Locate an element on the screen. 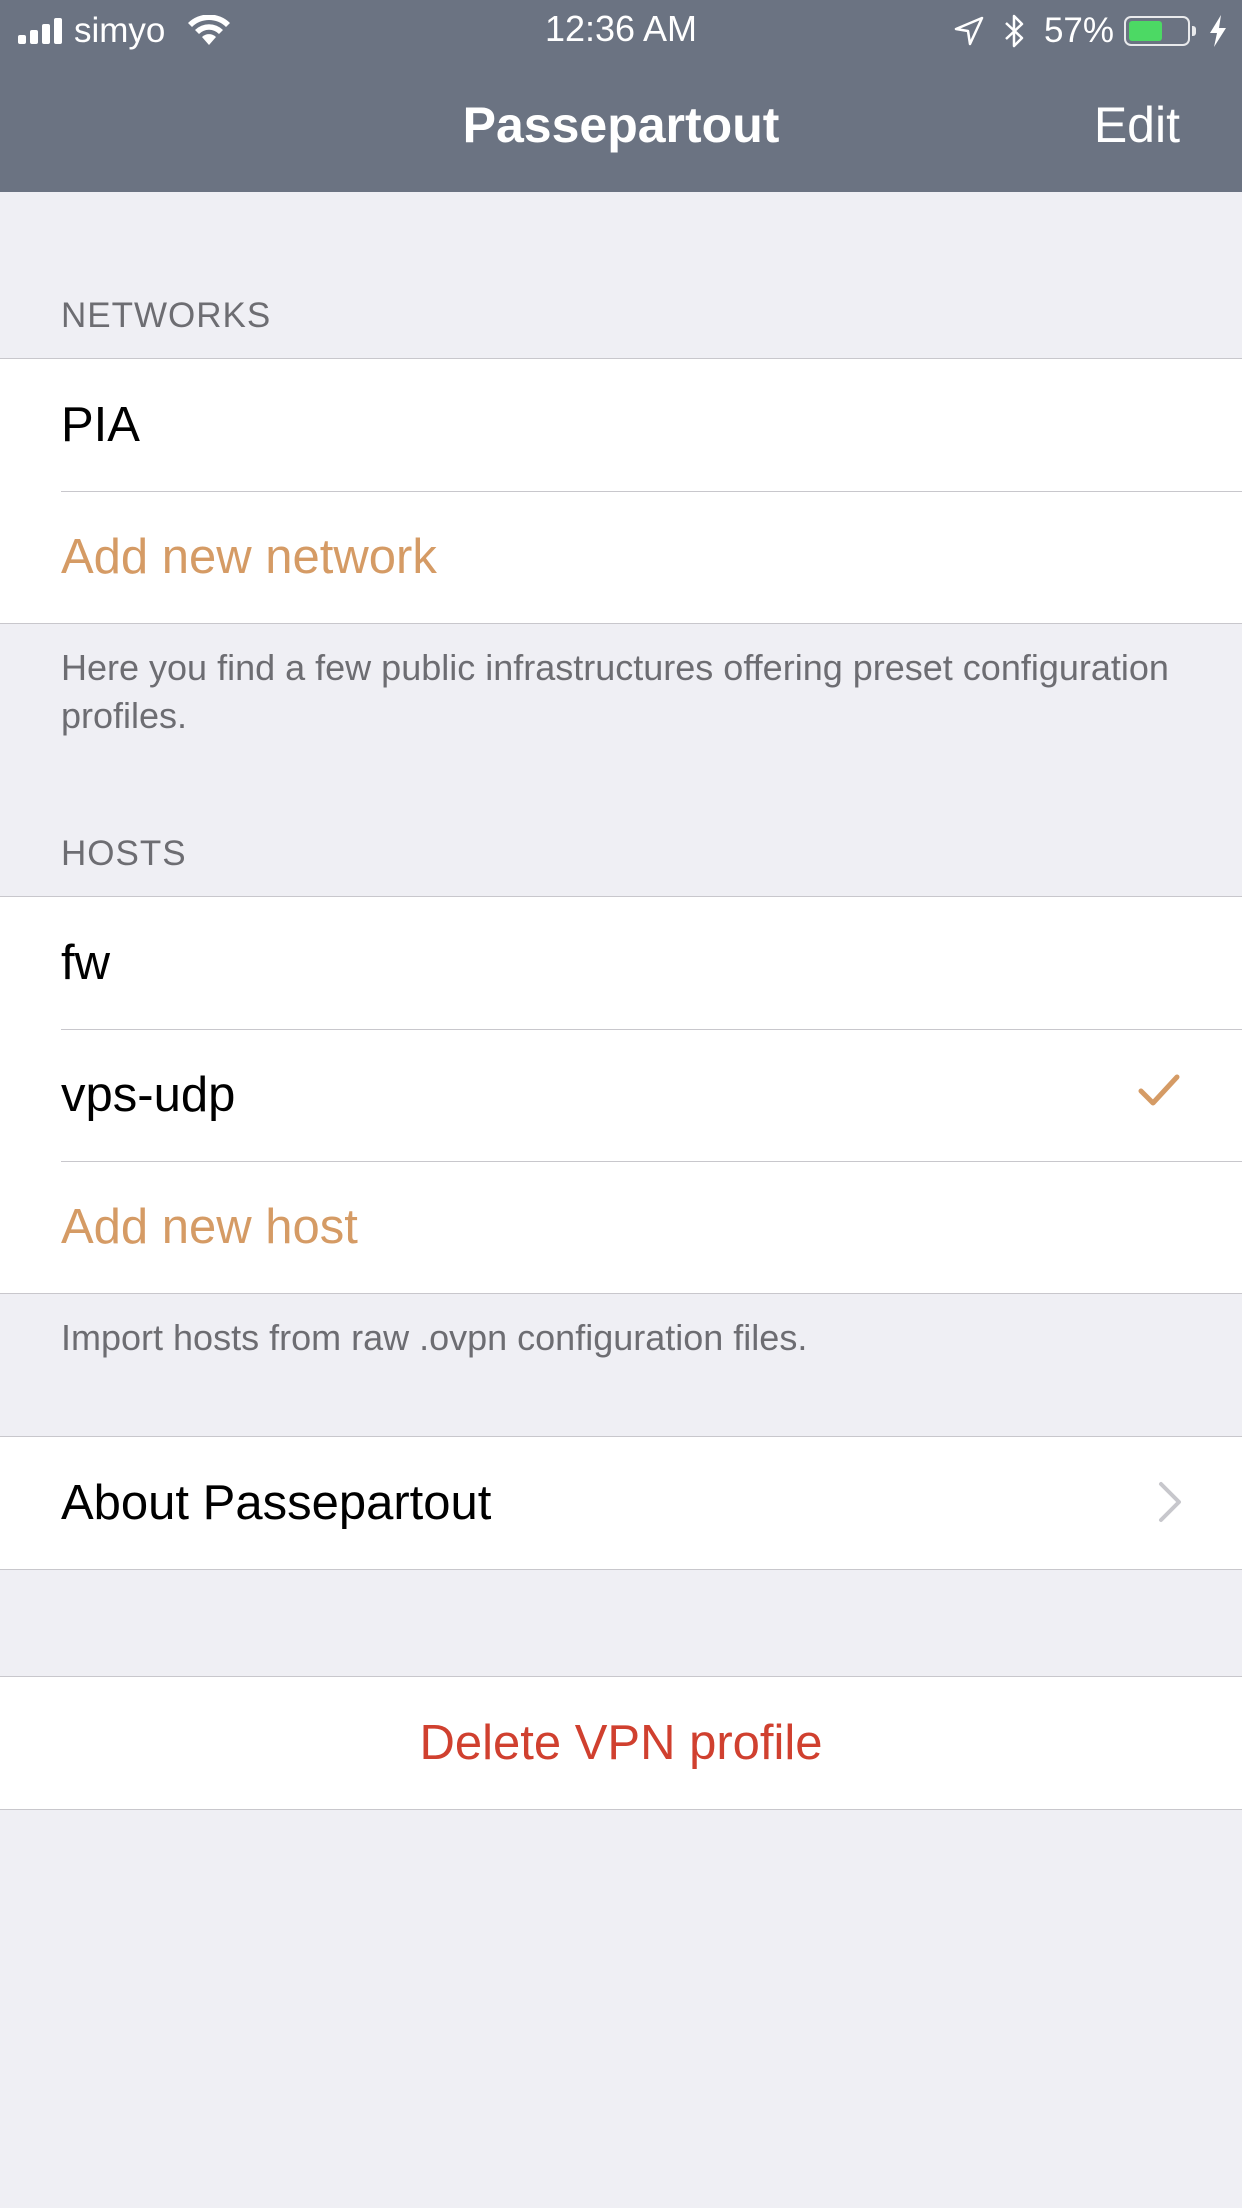  delete-label: Delete VPN profile is located at coordinates (621, 1743).